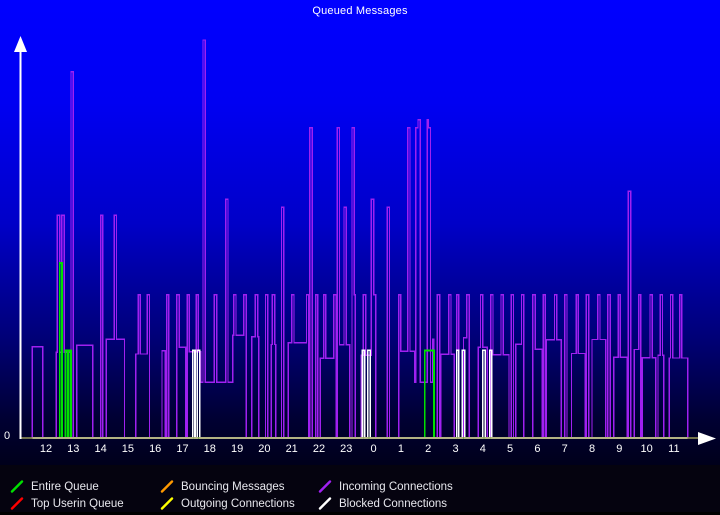  I want to click on x-tick-label: 15, so click(128, 449).